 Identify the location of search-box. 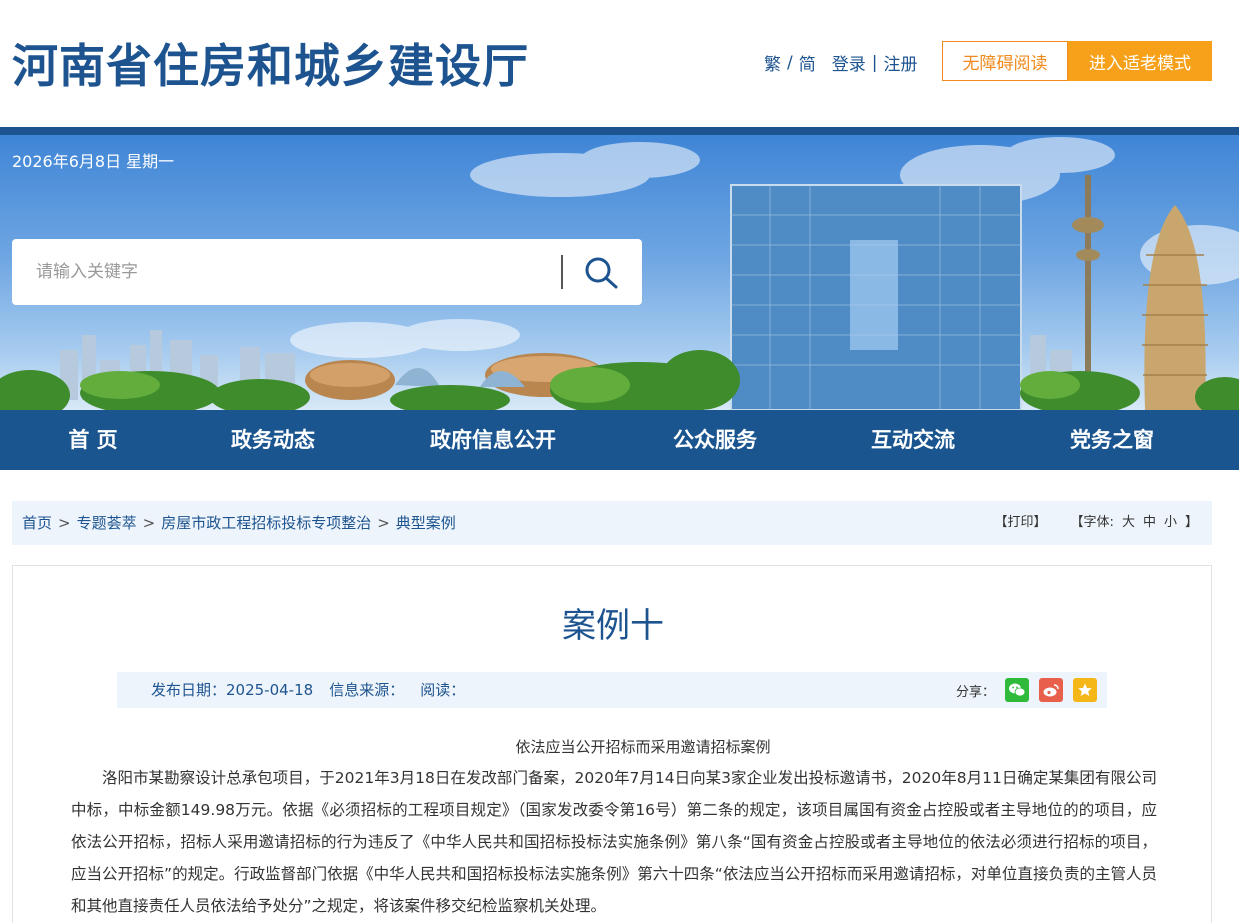
(327, 272).